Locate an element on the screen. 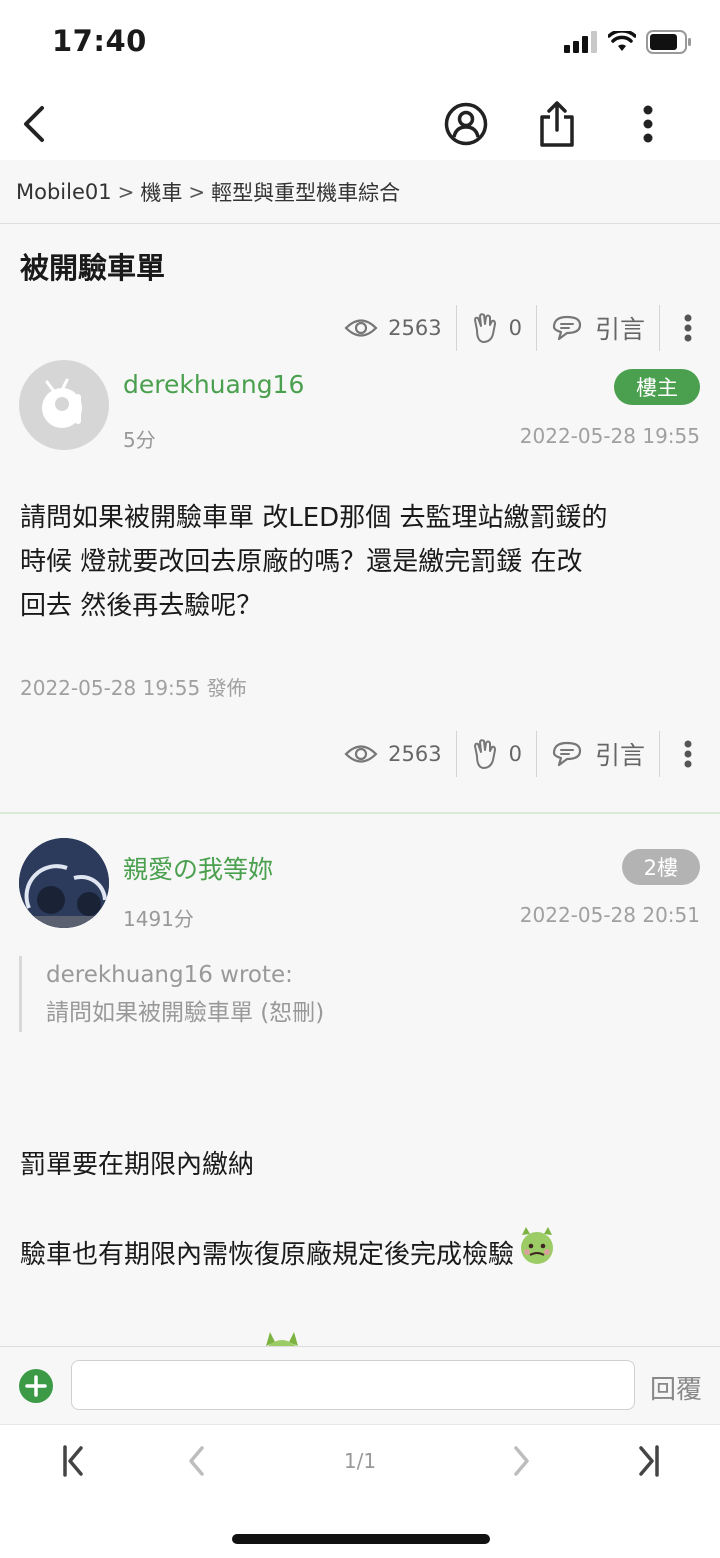  breadcrumb: Mobile01 > 機車 > 輕型與重型機車綜合 is located at coordinates (360, 192).